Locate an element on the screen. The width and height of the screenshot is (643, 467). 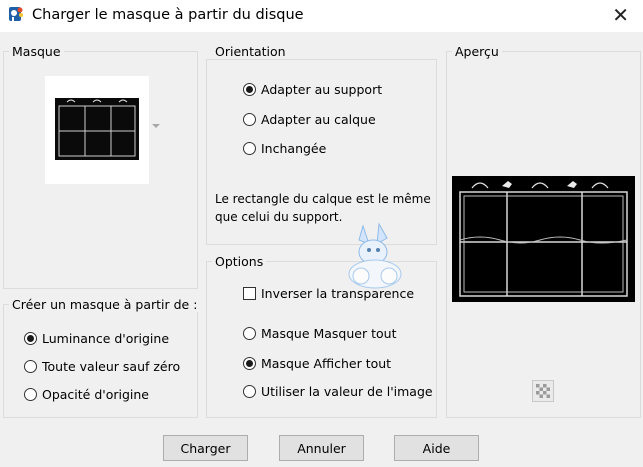
options-group-label: Options is located at coordinates (239, 261).